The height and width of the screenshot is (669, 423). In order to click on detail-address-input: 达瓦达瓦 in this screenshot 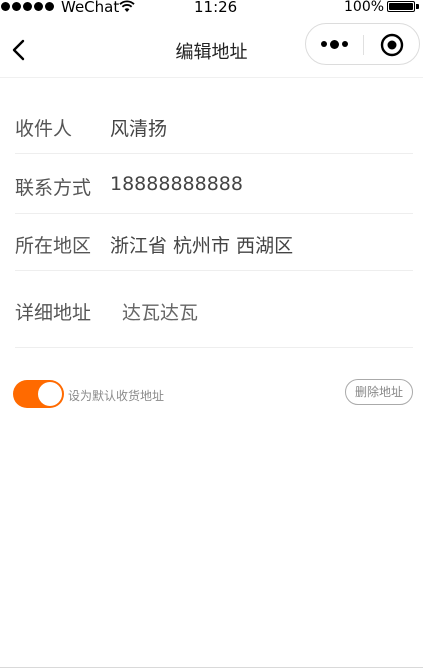, I will do `click(160, 311)`.